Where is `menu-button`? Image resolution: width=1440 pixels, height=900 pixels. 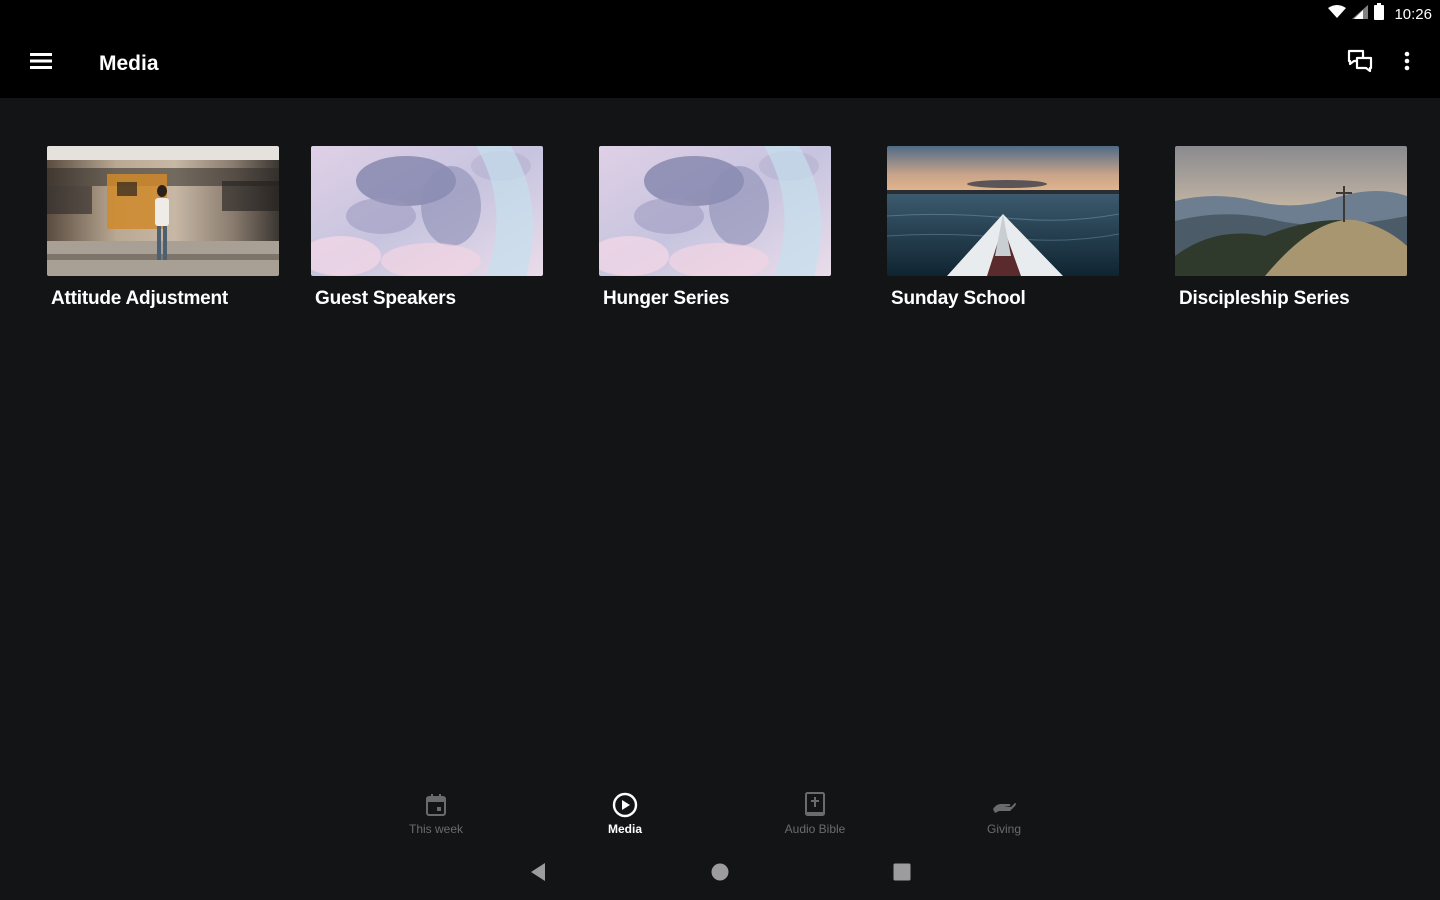
menu-button is located at coordinates (41, 63).